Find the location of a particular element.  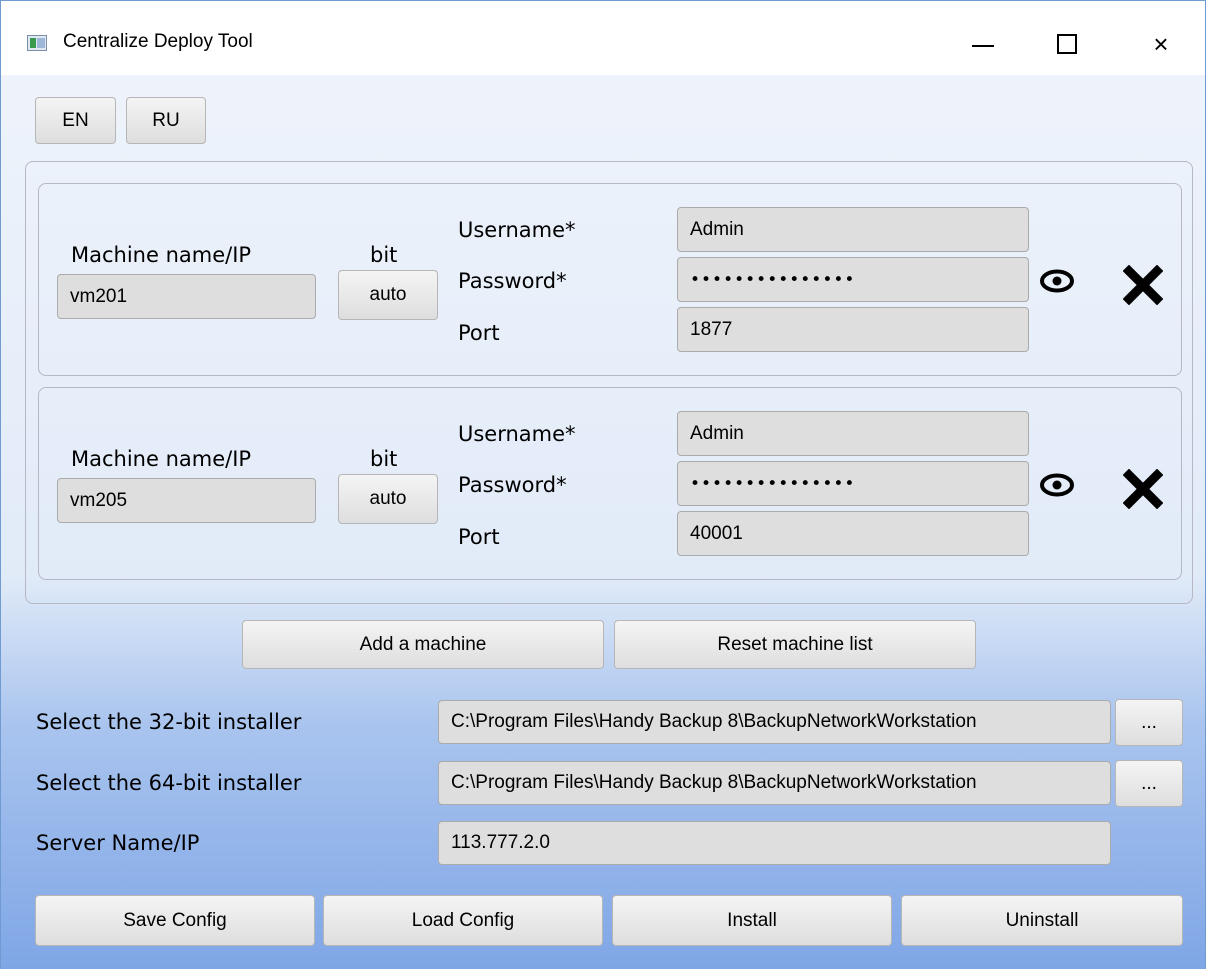

minimize-icon is located at coordinates (983, 46).